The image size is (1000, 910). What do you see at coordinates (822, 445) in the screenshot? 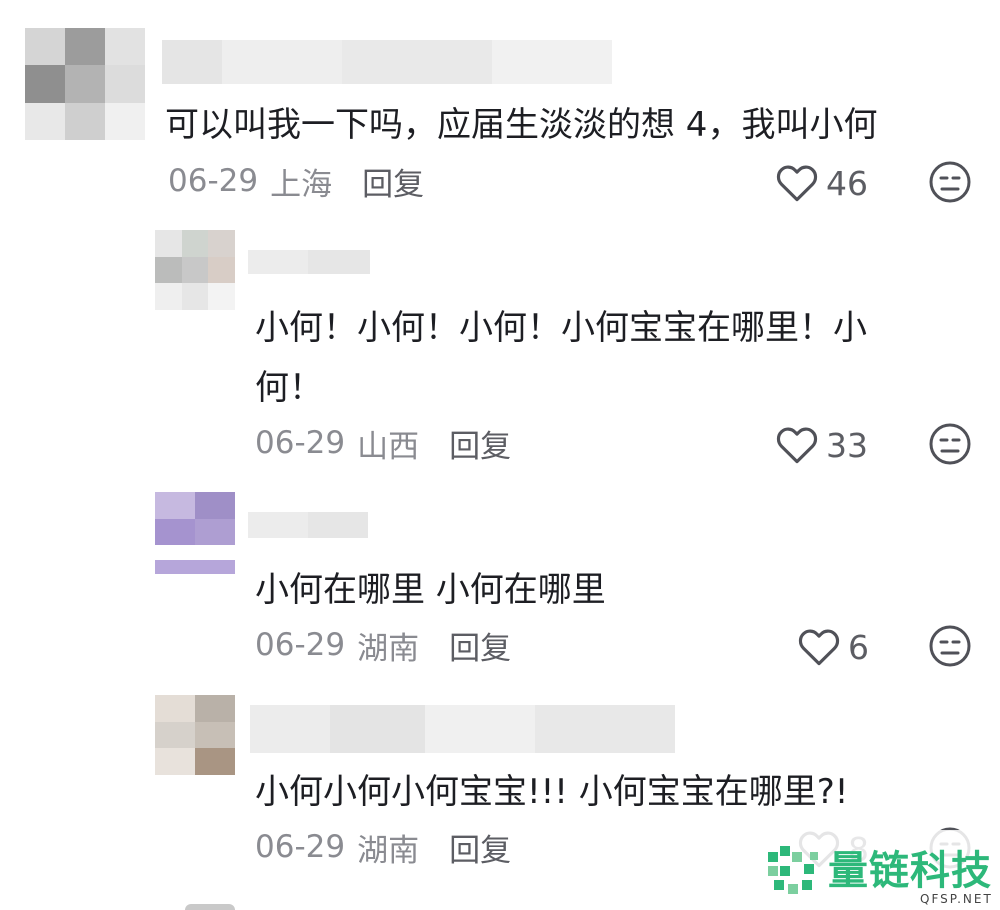
I see `like-button: 33` at bounding box center [822, 445].